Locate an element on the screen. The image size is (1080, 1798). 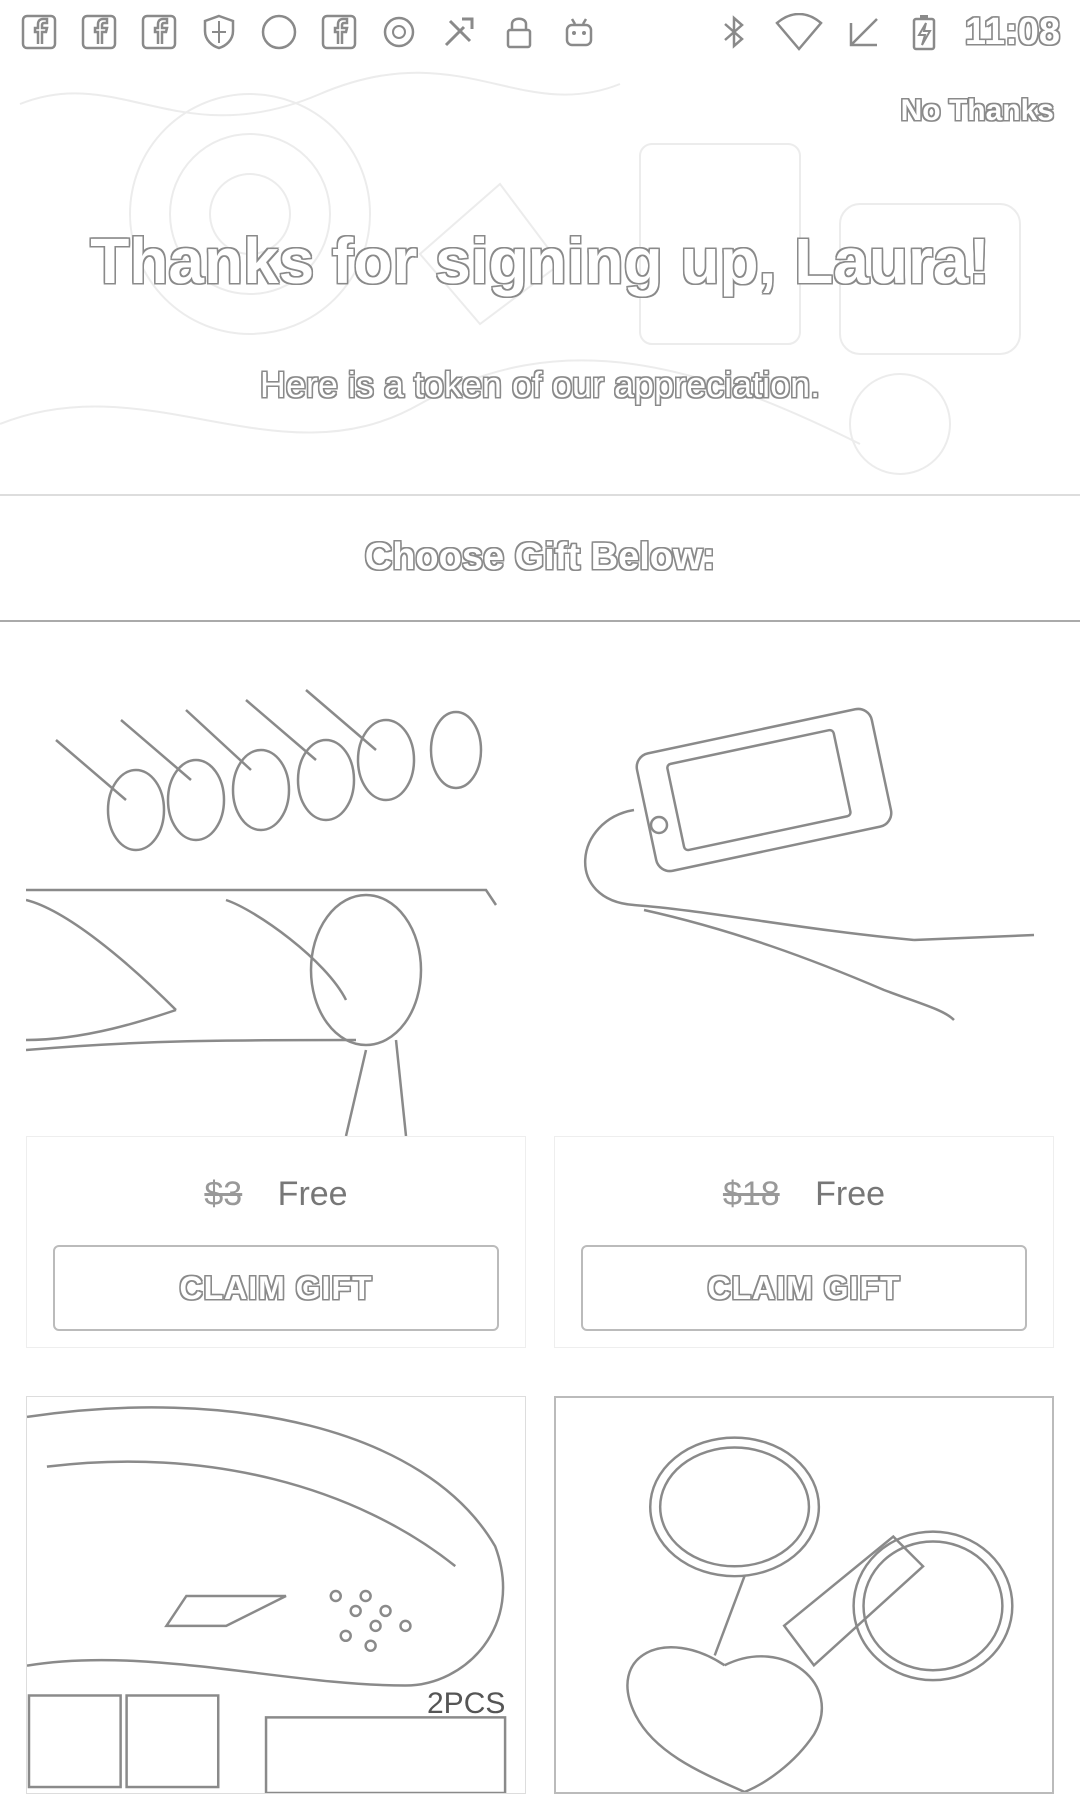
android-icon is located at coordinates (579, 32).